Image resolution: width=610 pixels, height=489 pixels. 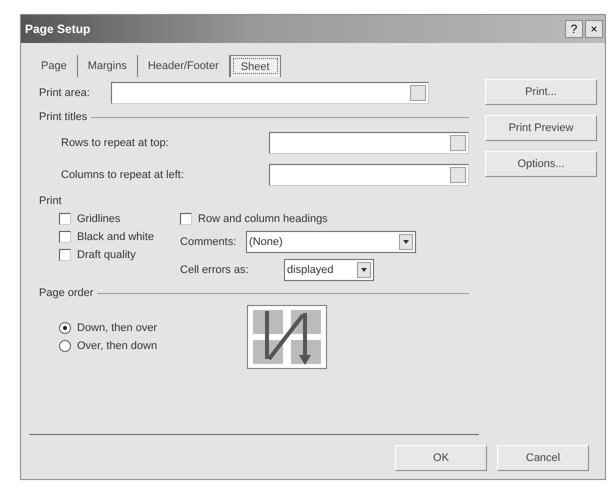 What do you see at coordinates (263, 219) in the screenshot?
I see `checkbox-label: Row and column headings` at bounding box center [263, 219].